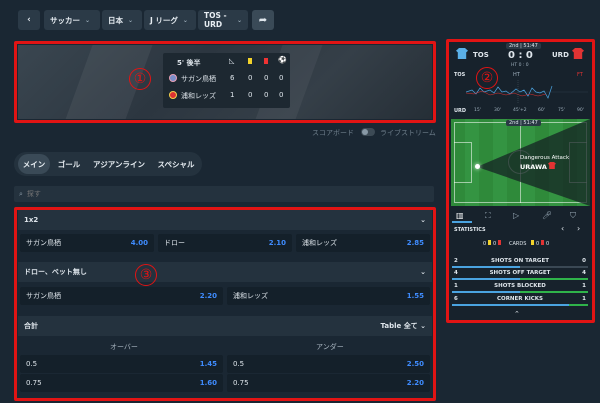 Image resolution: width=600 pixels, height=403 pixels. I want to click on cards-home-red: 0, so click(495, 244).